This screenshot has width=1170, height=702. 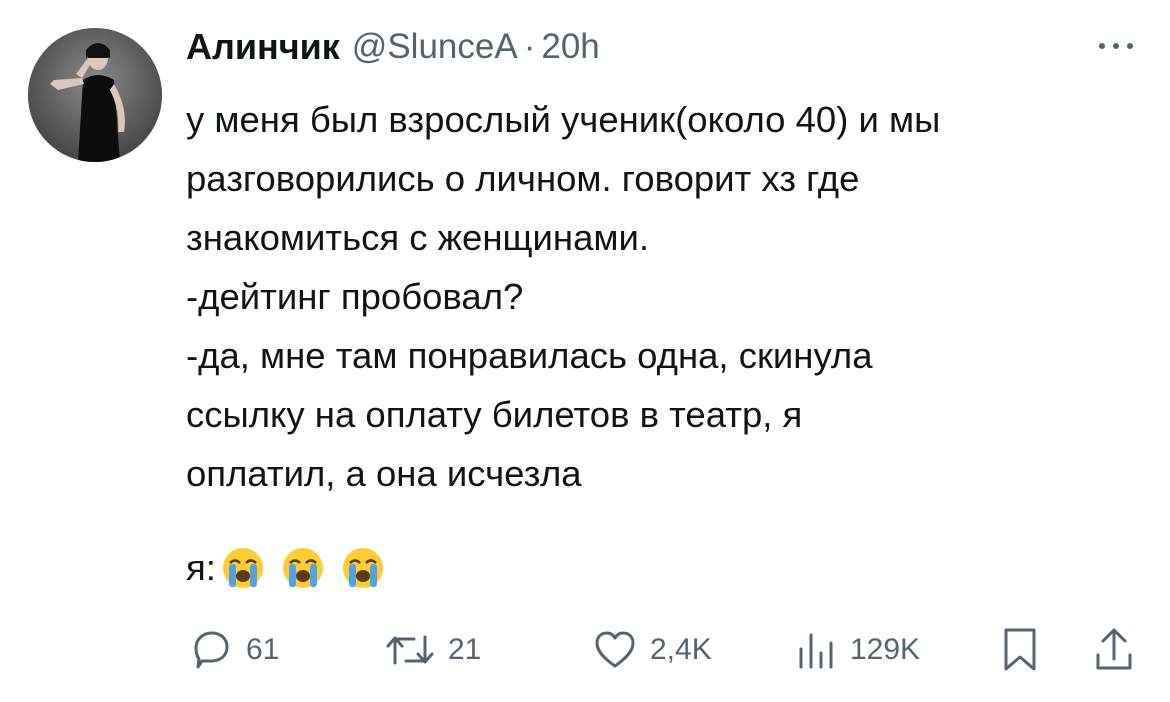 I want to click on action-bar: 61 21 2,4K 129K, so click(x=585, y=650).